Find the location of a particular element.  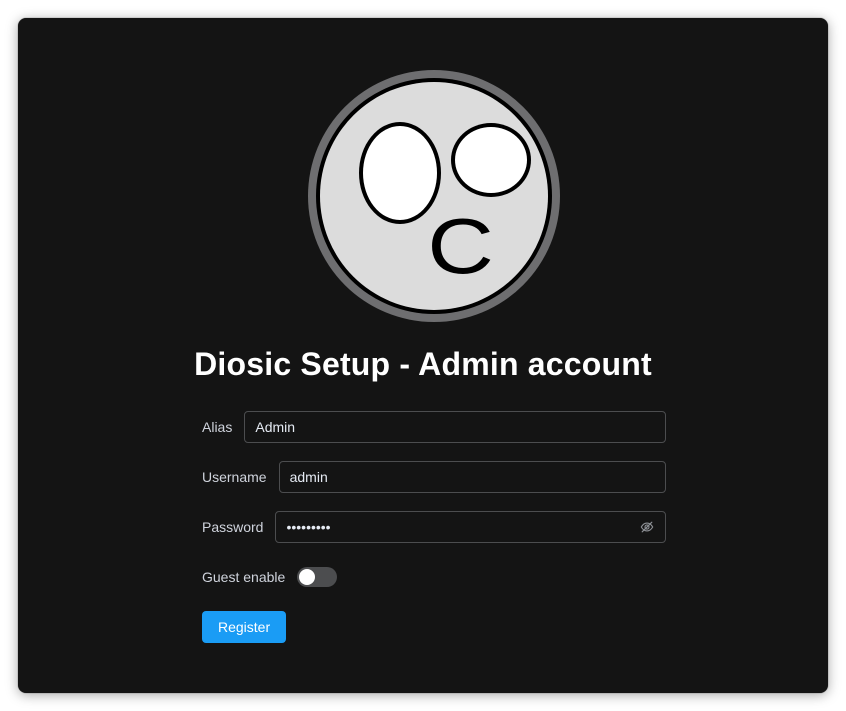

page-title: Diosic Setup - Admin account is located at coordinates (423, 364).